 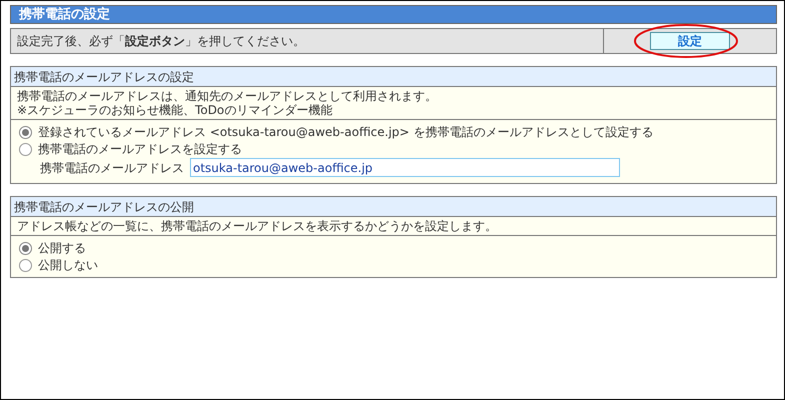 I want to click on email-field: otsuka-tarou@aweb-aoffice.jp, so click(x=405, y=167).